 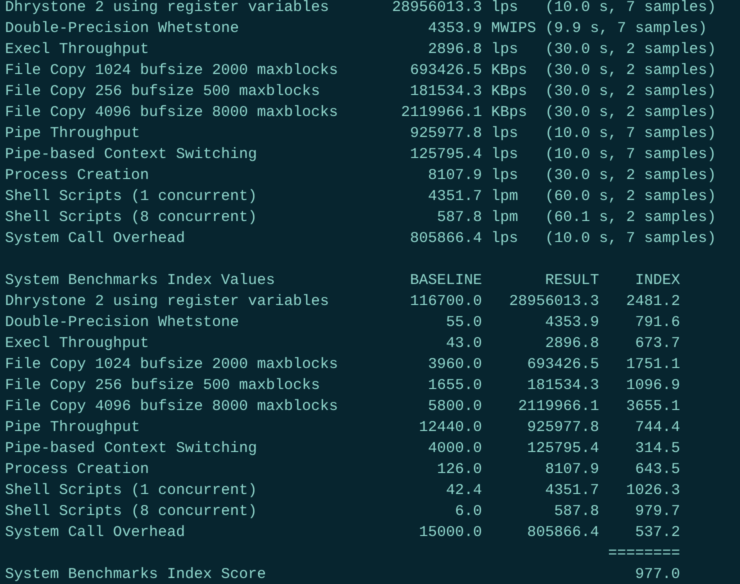 What do you see at coordinates (455, 49) in the screenshot?
I see `benchmark-value: 2896.8` at bounding box center [455, 49].